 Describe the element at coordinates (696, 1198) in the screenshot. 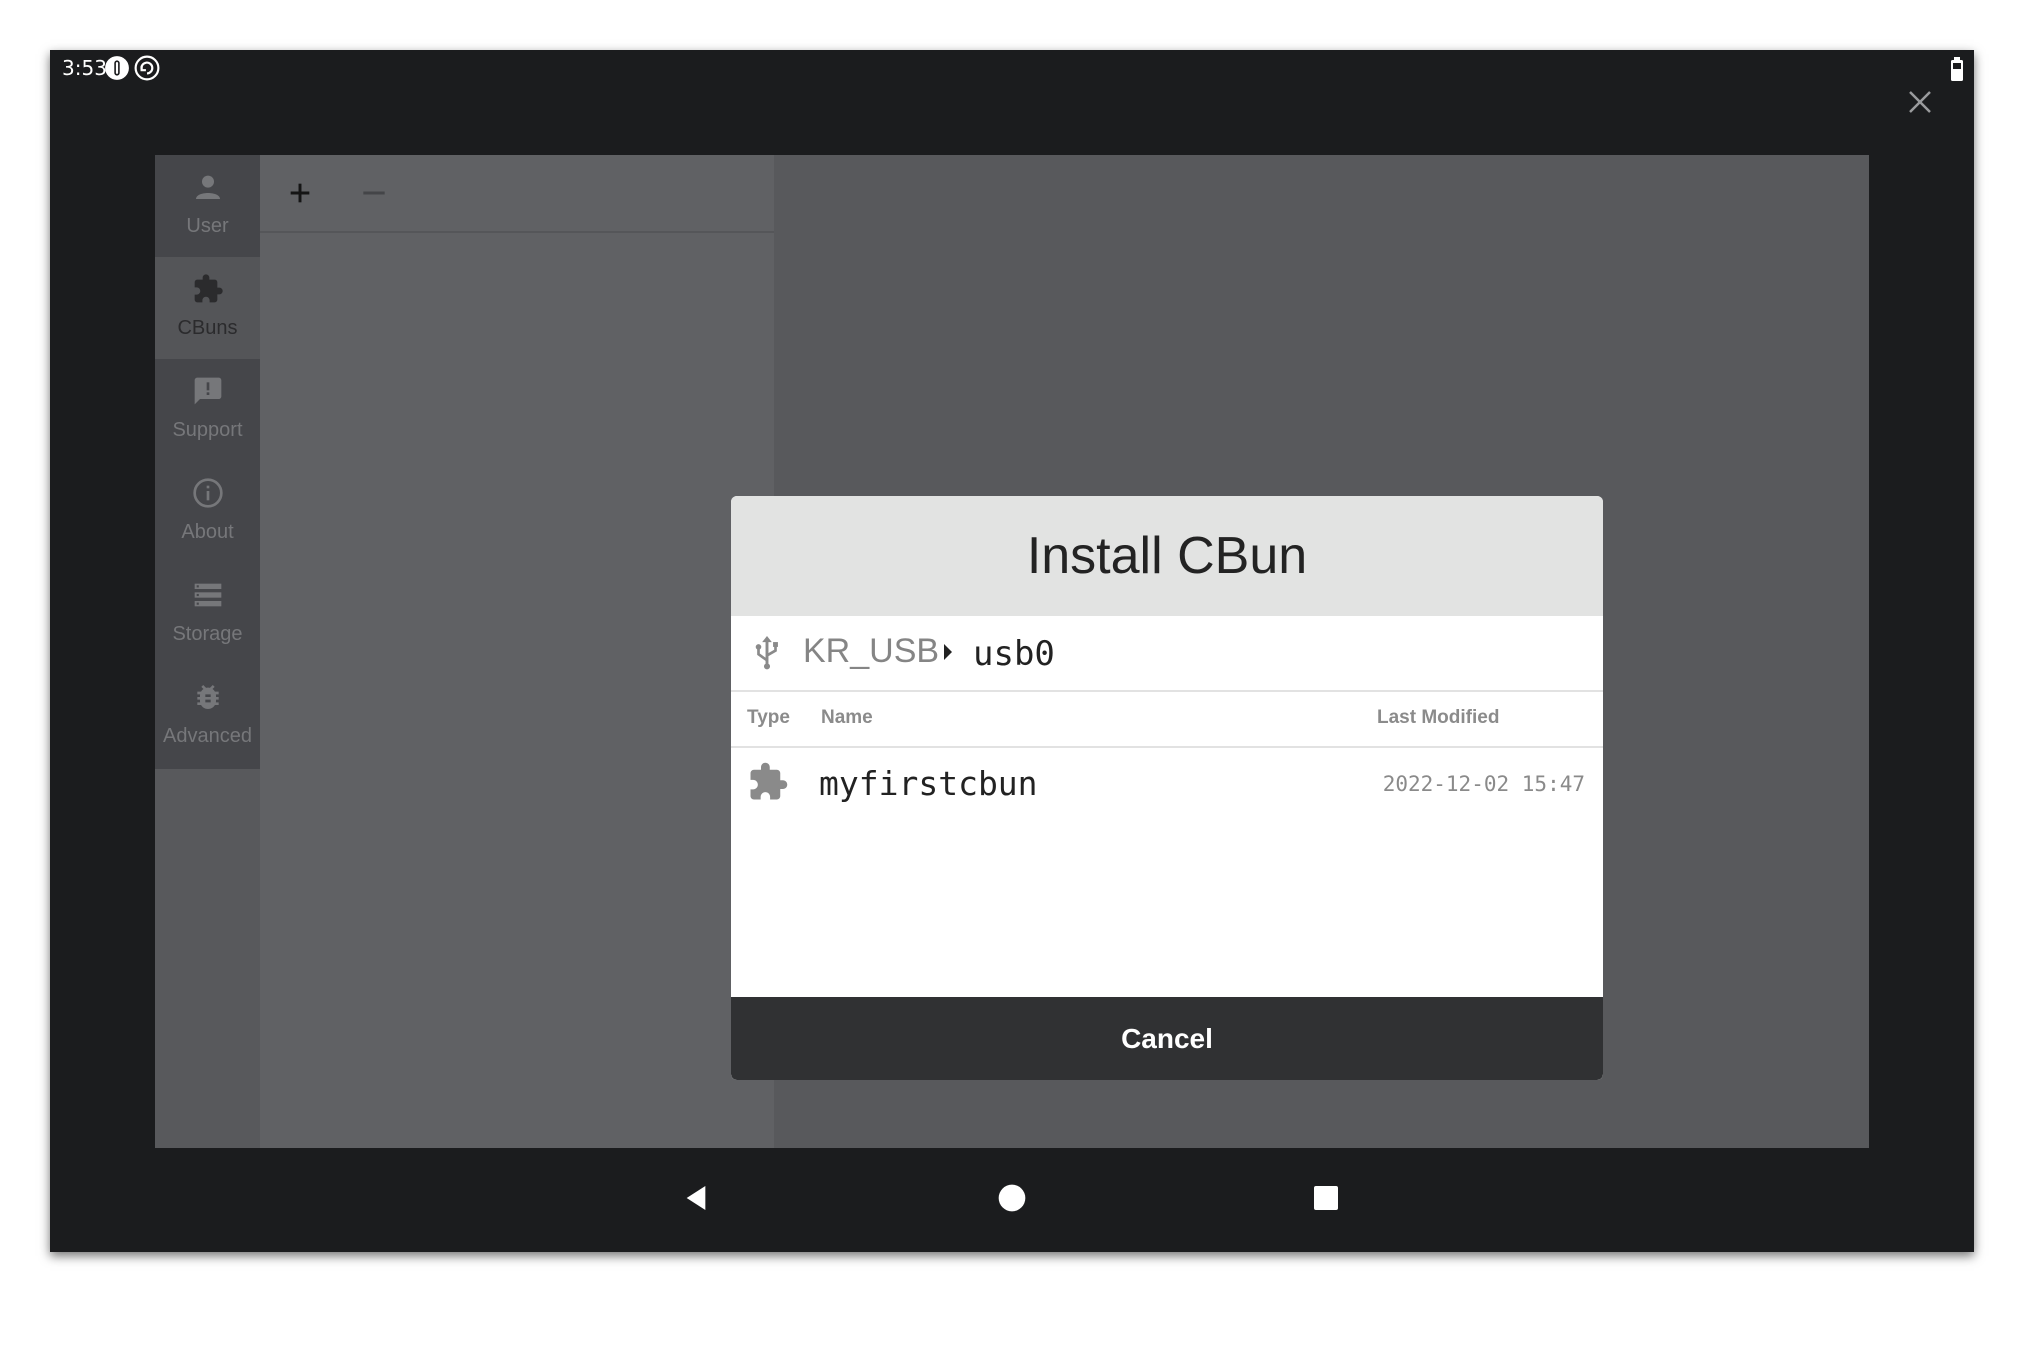

I see `back-icon` at that location.